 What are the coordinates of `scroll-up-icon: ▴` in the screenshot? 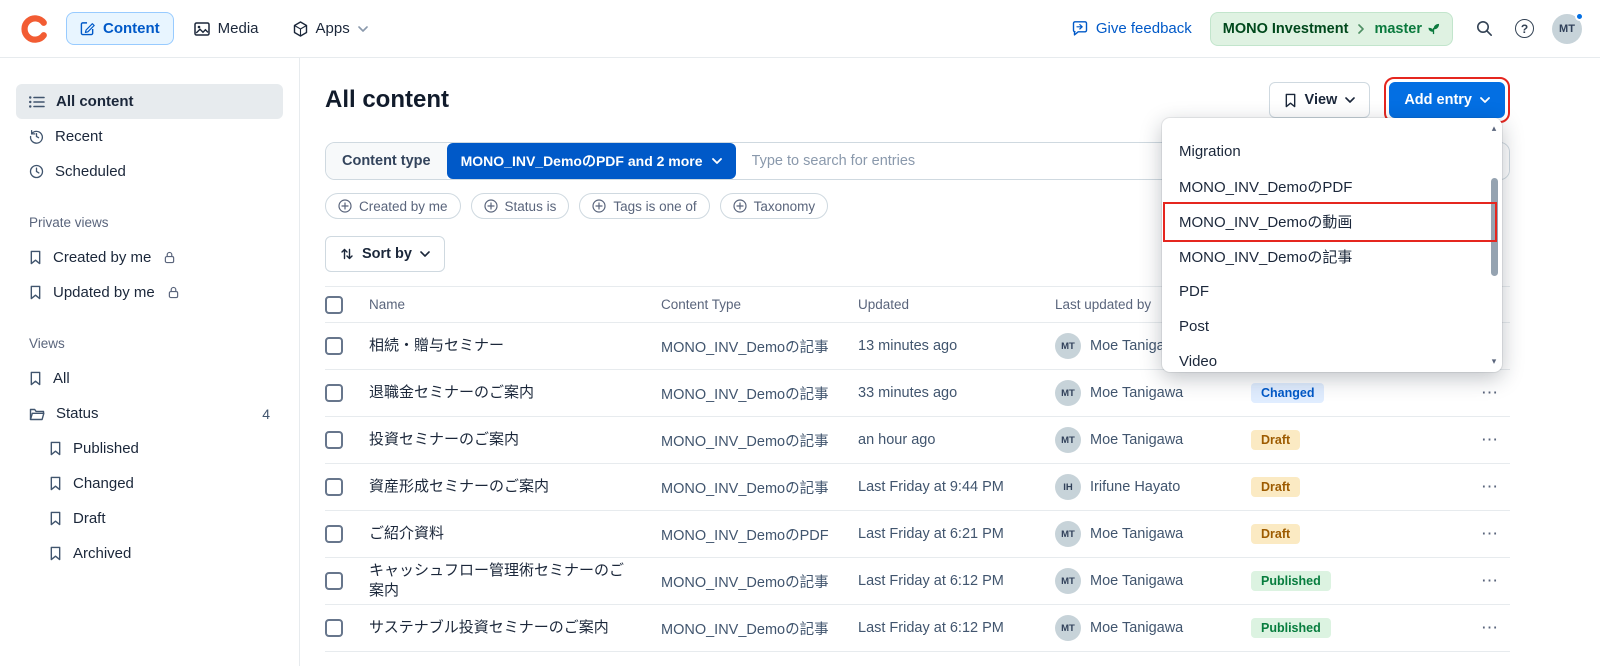 It's located at (1494, 128).